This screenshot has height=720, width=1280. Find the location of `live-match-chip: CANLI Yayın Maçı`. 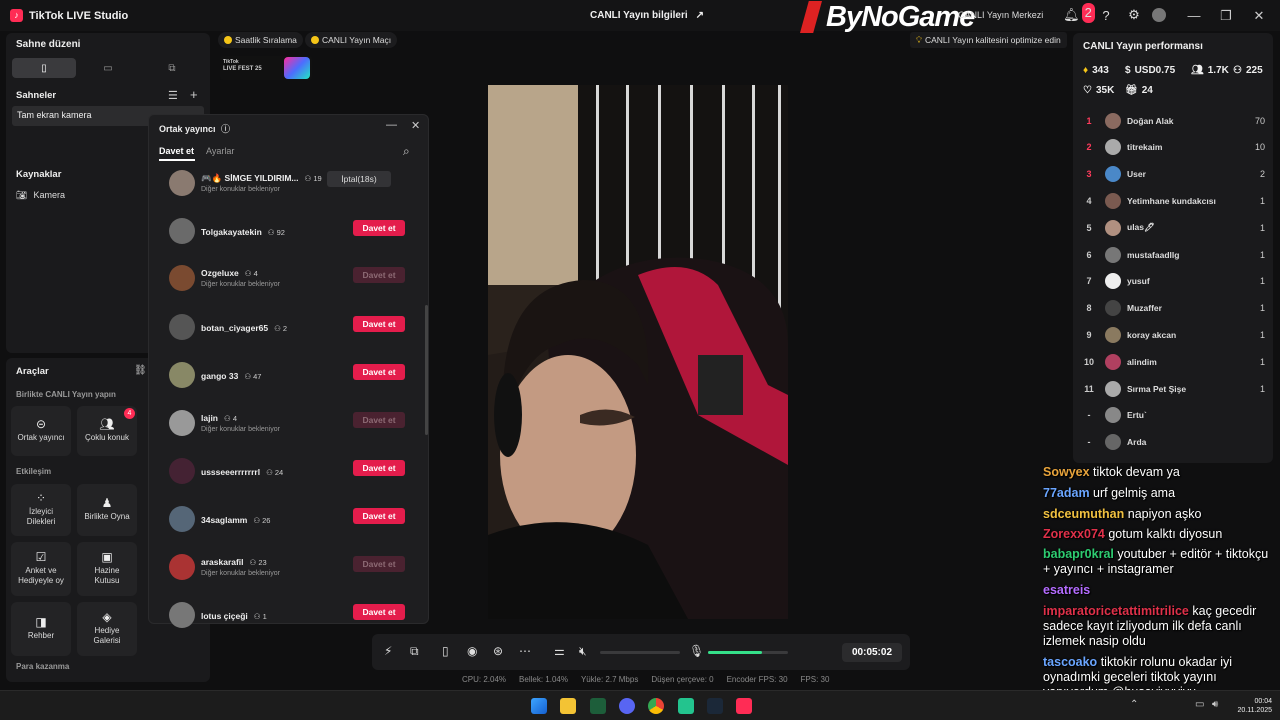

live-match-chip: CANLI Yayın Maçı is located at coordinates (351, 40).